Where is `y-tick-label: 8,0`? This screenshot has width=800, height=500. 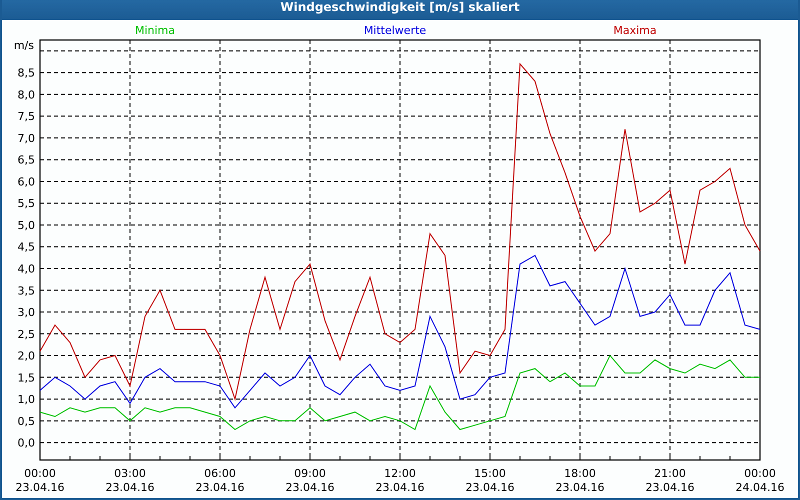 y-tick-label: 8,0 is located at coordinates (26, 95).